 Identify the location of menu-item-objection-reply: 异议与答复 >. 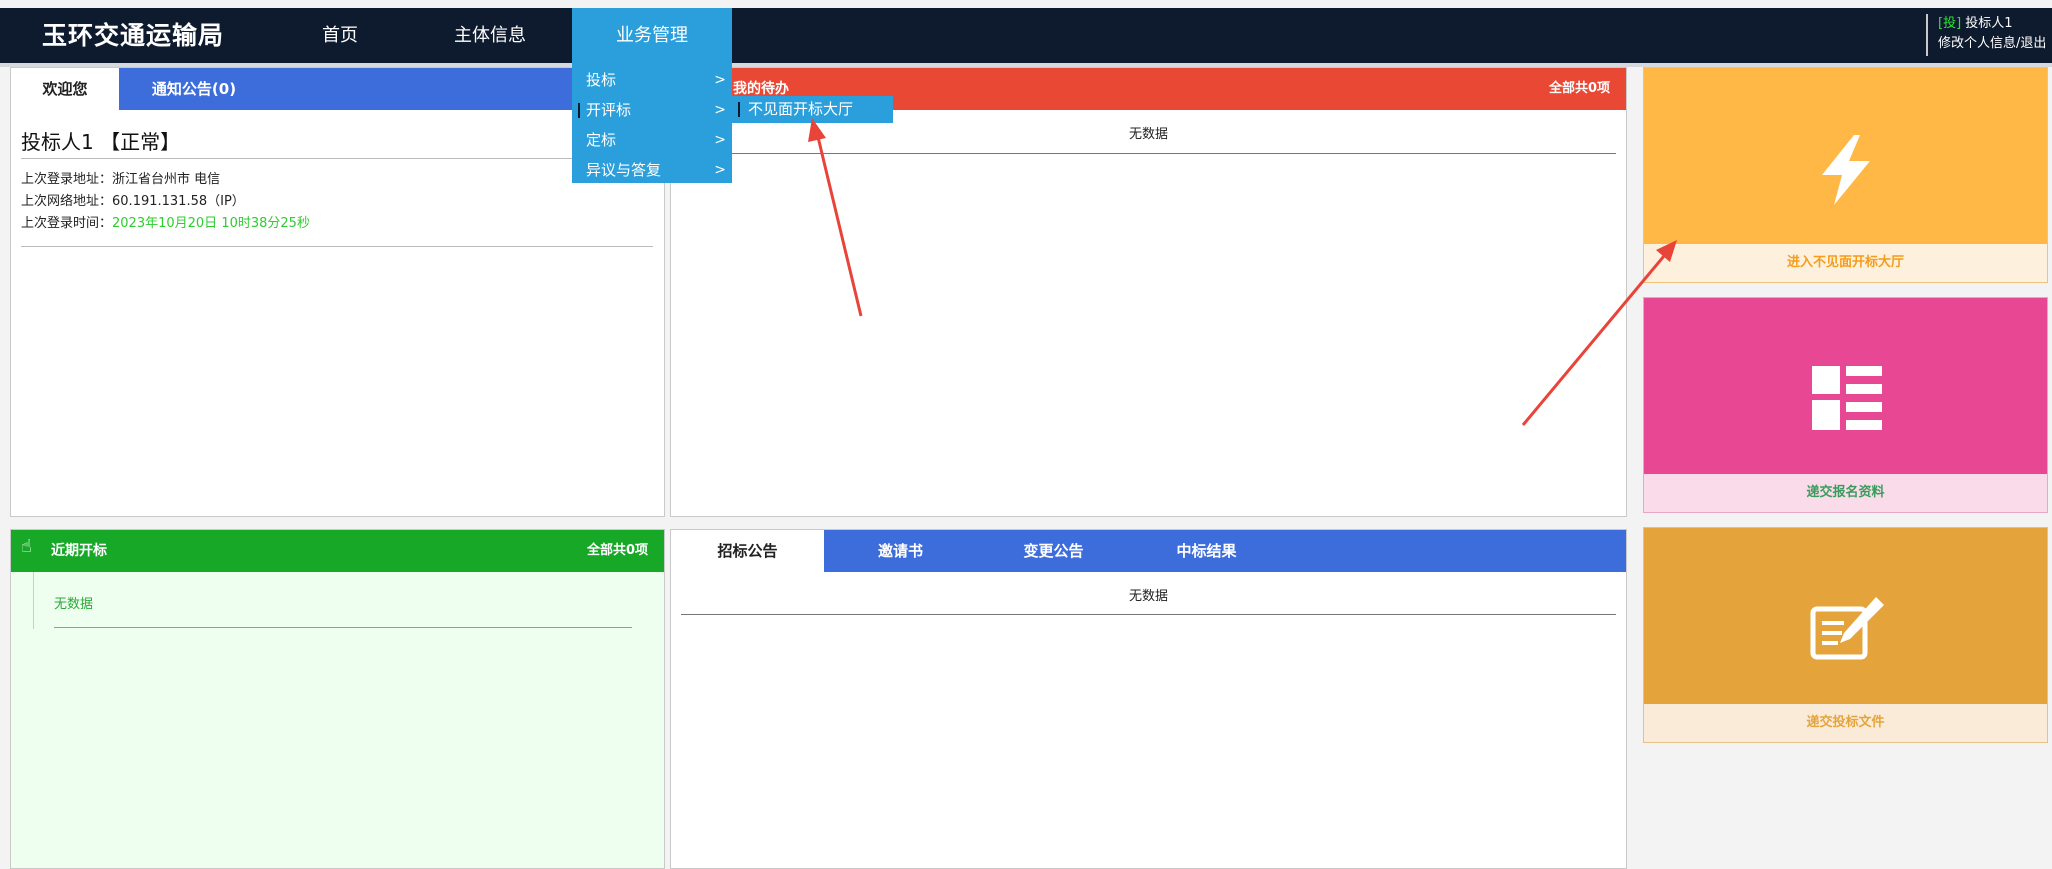
(656, 170).